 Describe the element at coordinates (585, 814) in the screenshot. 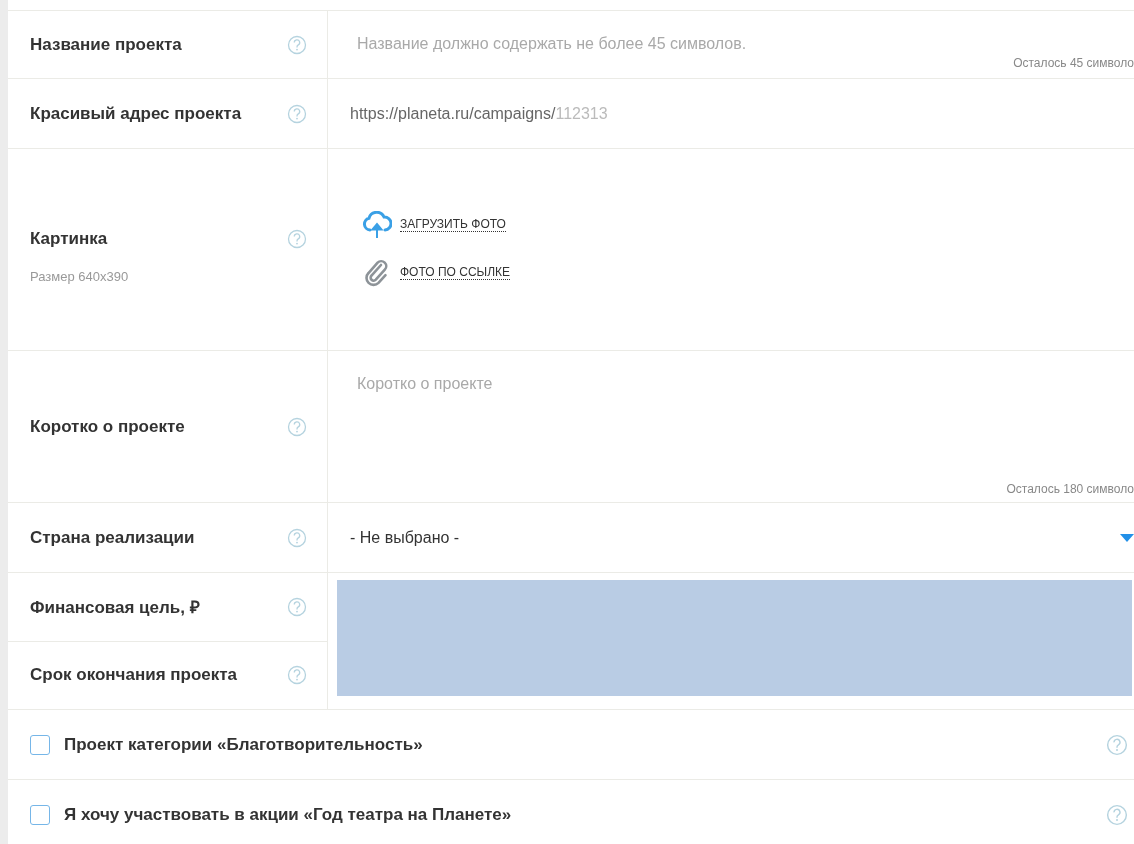

I see `checkbox-label: Я хочу участвовать в акции «Год театра на Планете»` at that location.